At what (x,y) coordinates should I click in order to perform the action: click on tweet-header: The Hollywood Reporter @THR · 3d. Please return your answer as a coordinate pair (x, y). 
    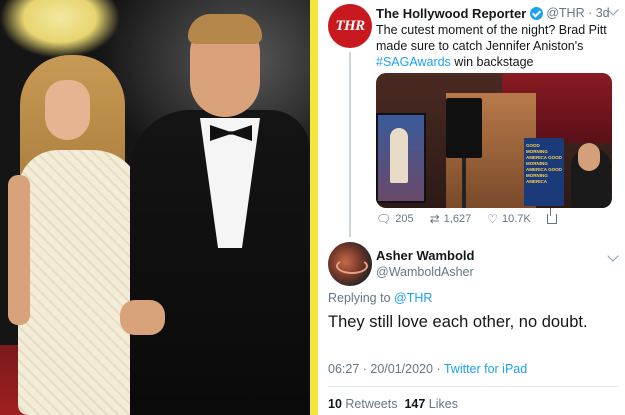
    Looking at the image, I should click on (498, 13).